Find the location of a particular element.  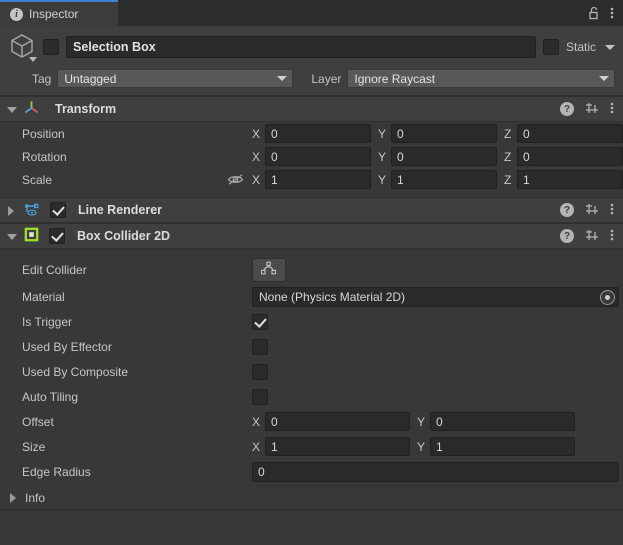

polygon-edit-icon is located at coordinates (269, 269).